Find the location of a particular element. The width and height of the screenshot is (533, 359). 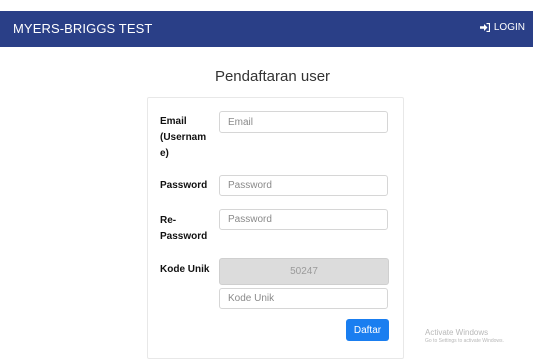

page-title: Pendaftaran user is located at coordinates (272, 76).